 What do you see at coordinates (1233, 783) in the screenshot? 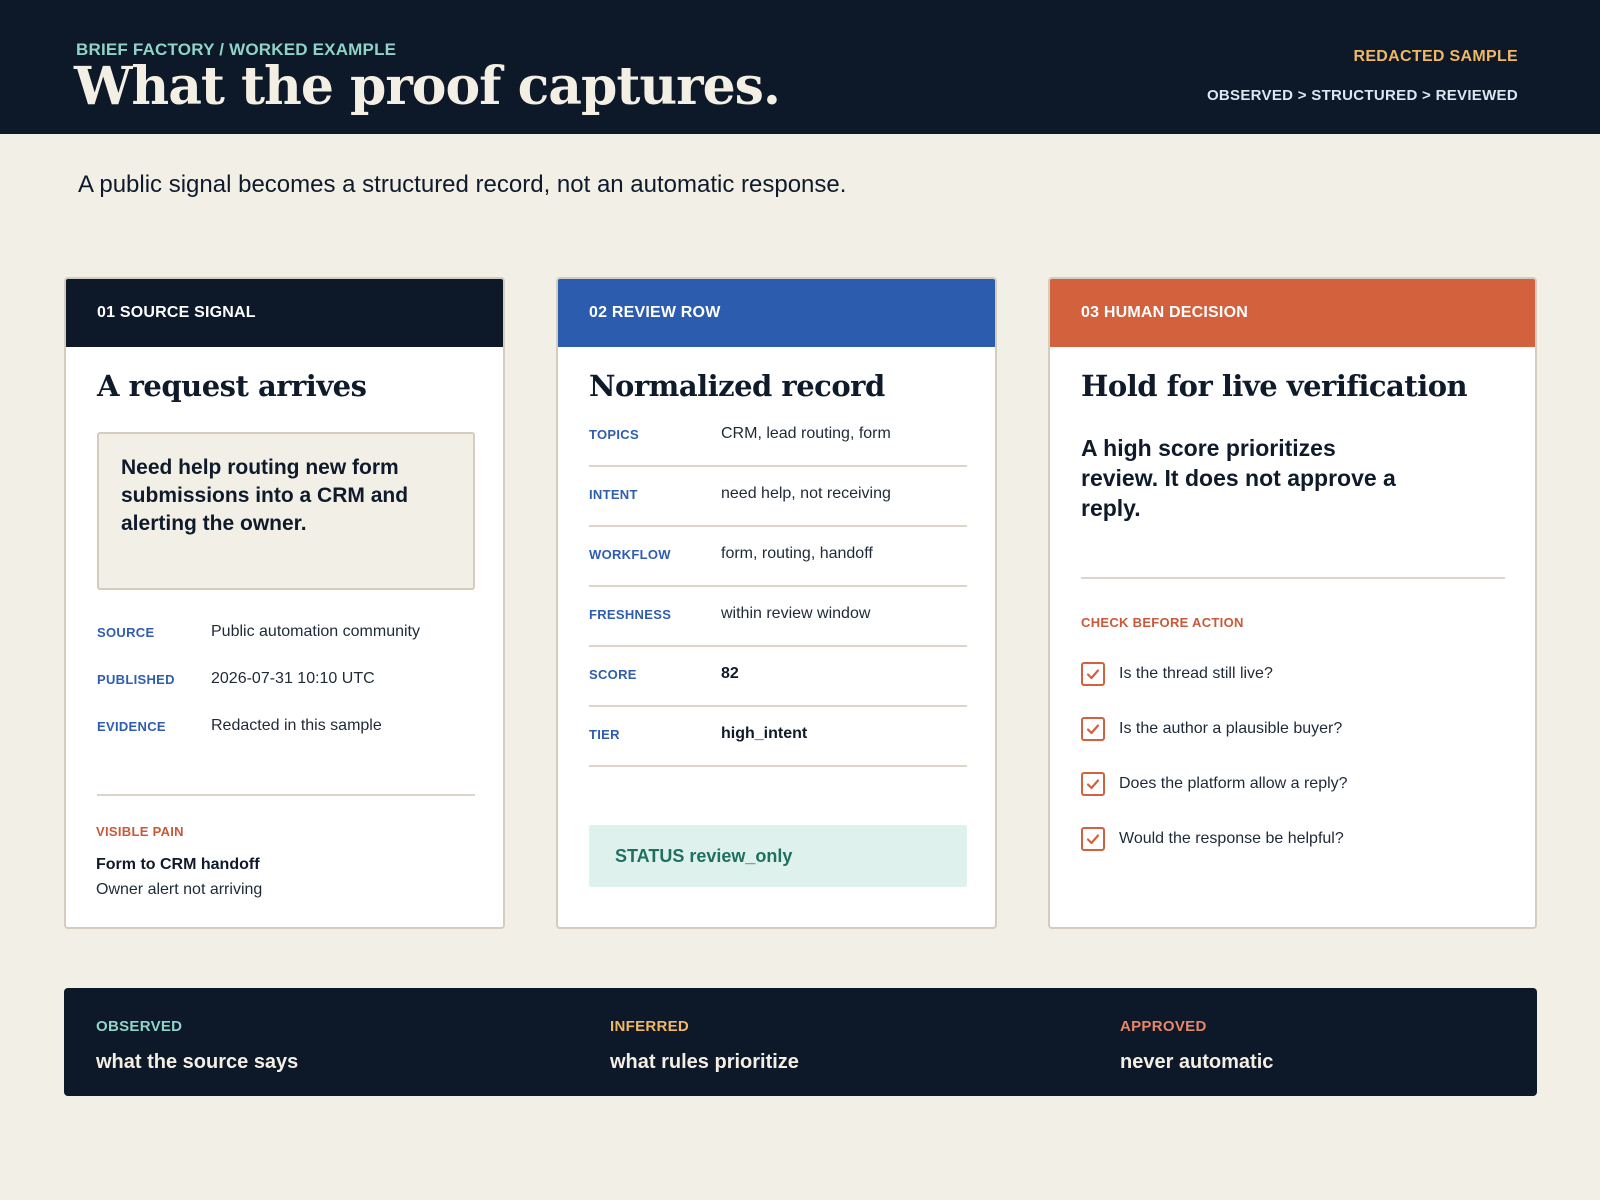
I see `checklist-item-label: Does the platform allow a reply?` at bounding box center [1233, 783].